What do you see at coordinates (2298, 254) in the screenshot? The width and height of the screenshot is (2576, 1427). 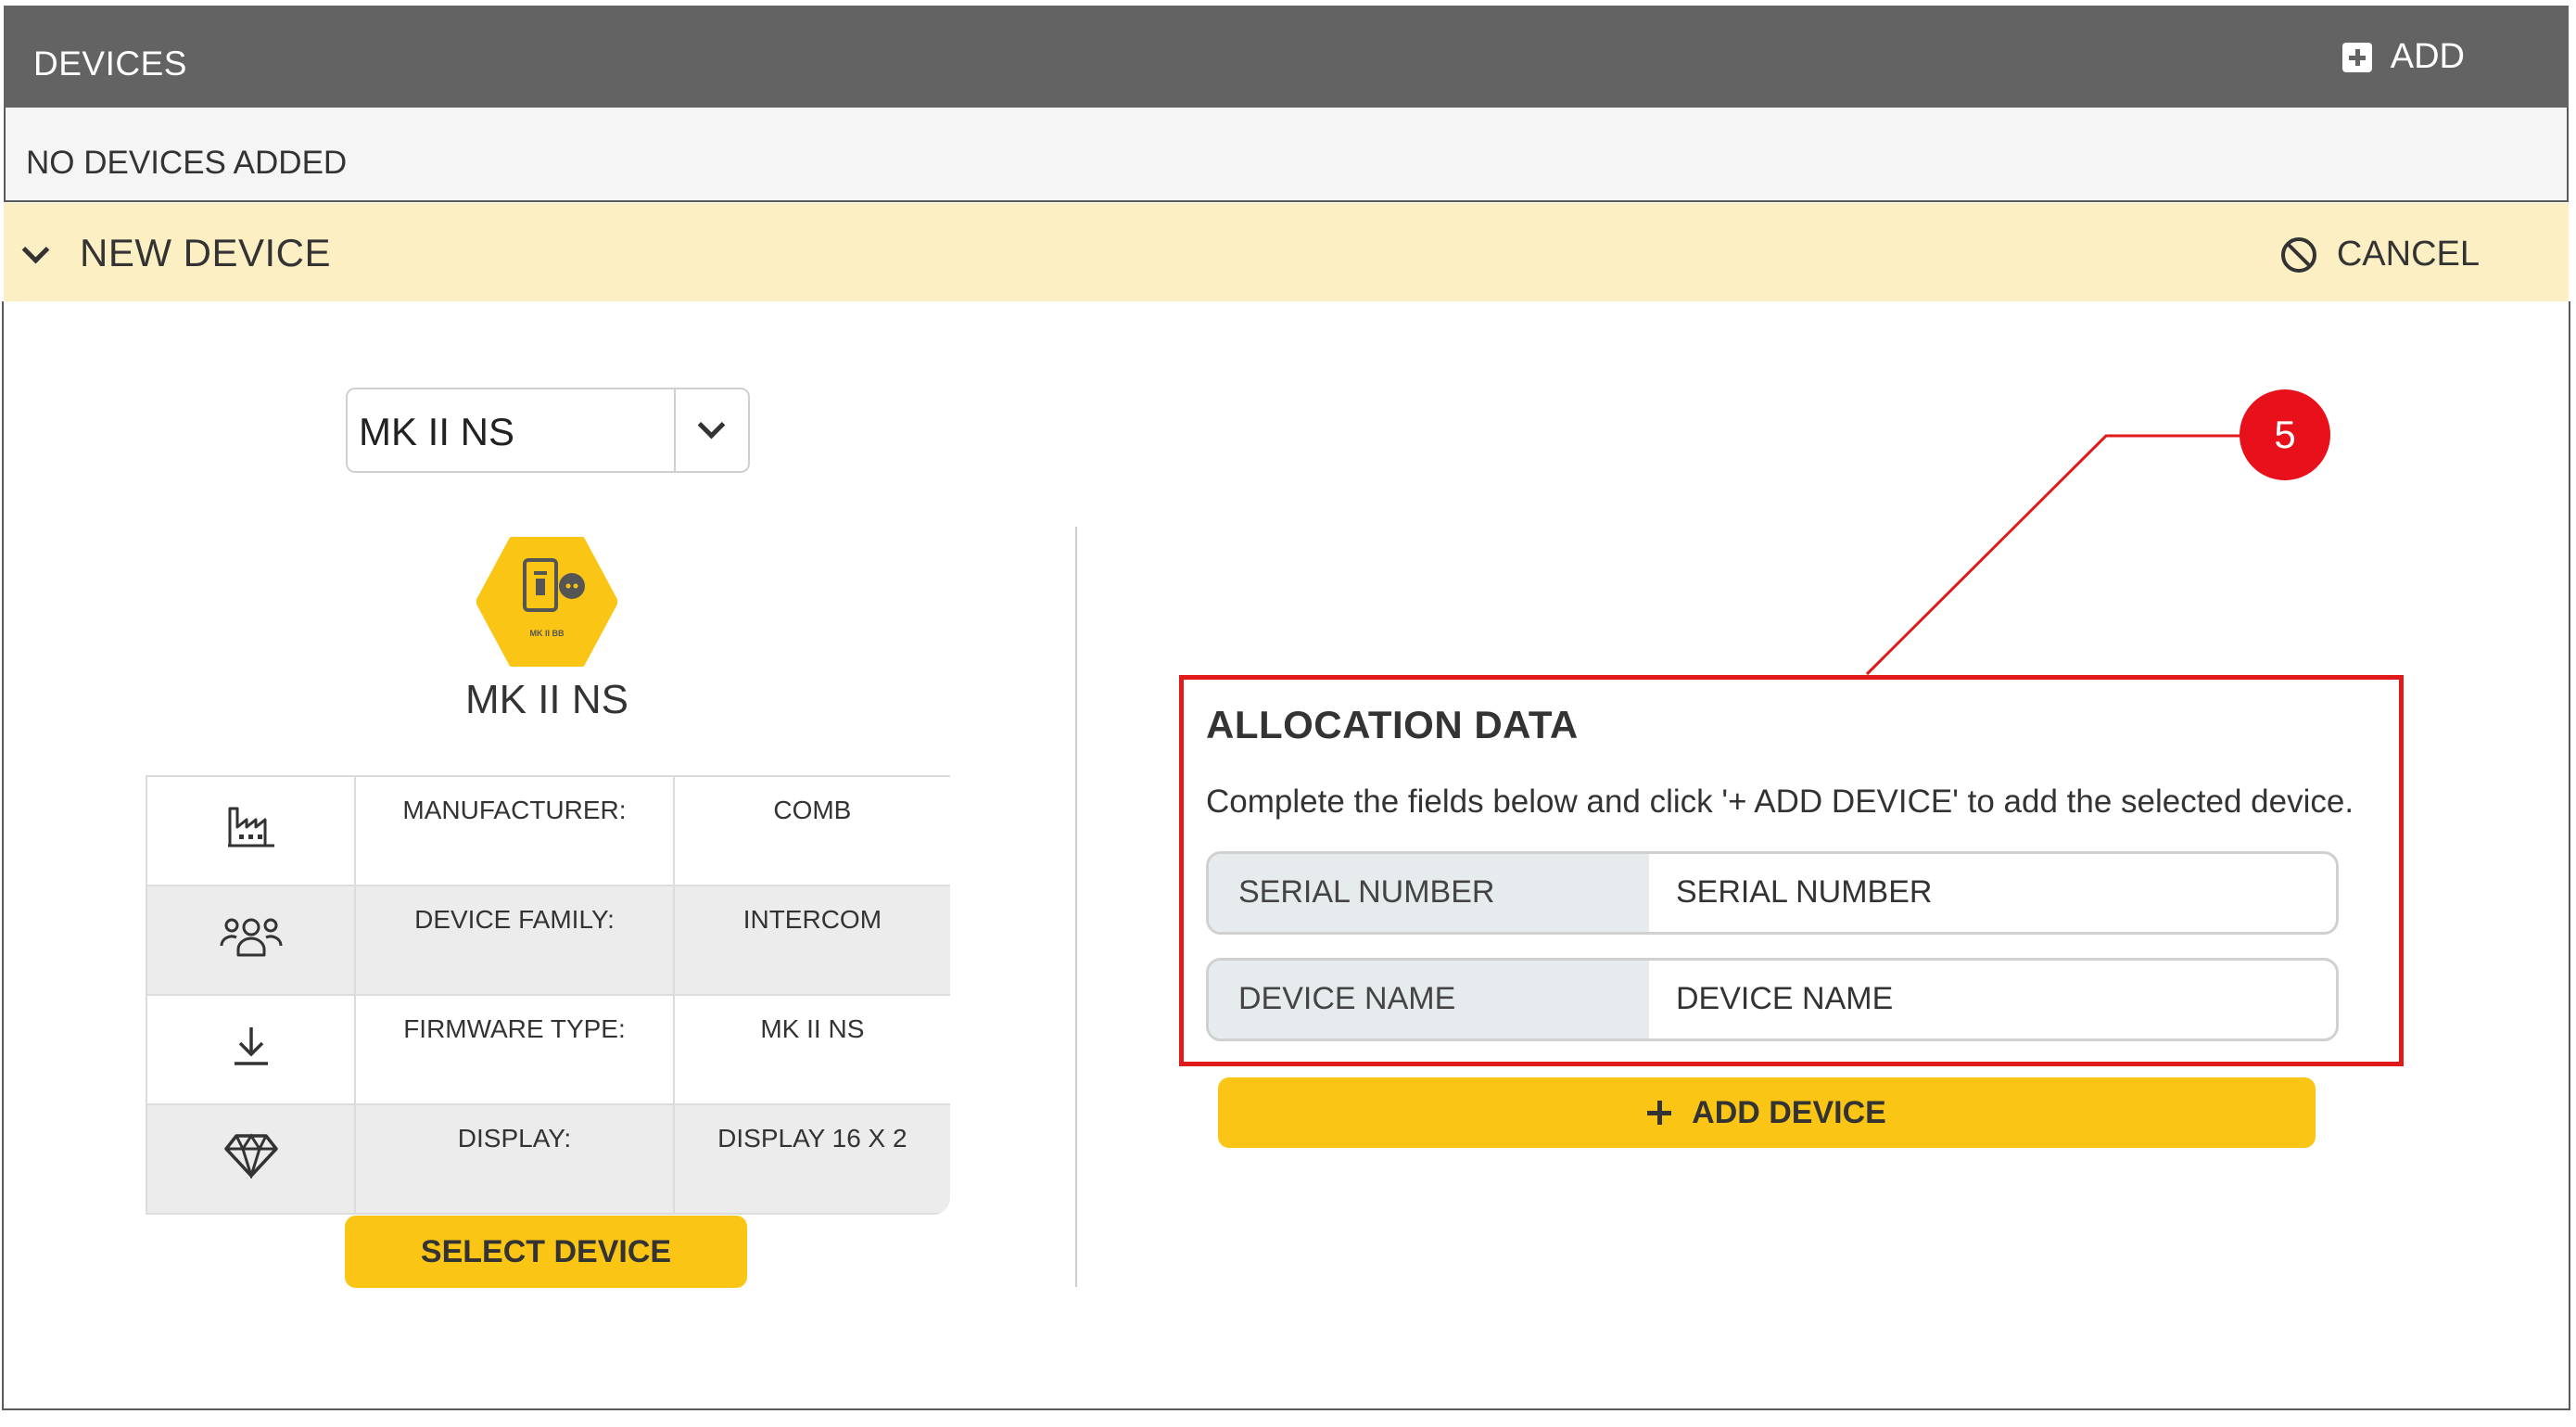 I see `ban-icon` at bounding box center [2298, 254].